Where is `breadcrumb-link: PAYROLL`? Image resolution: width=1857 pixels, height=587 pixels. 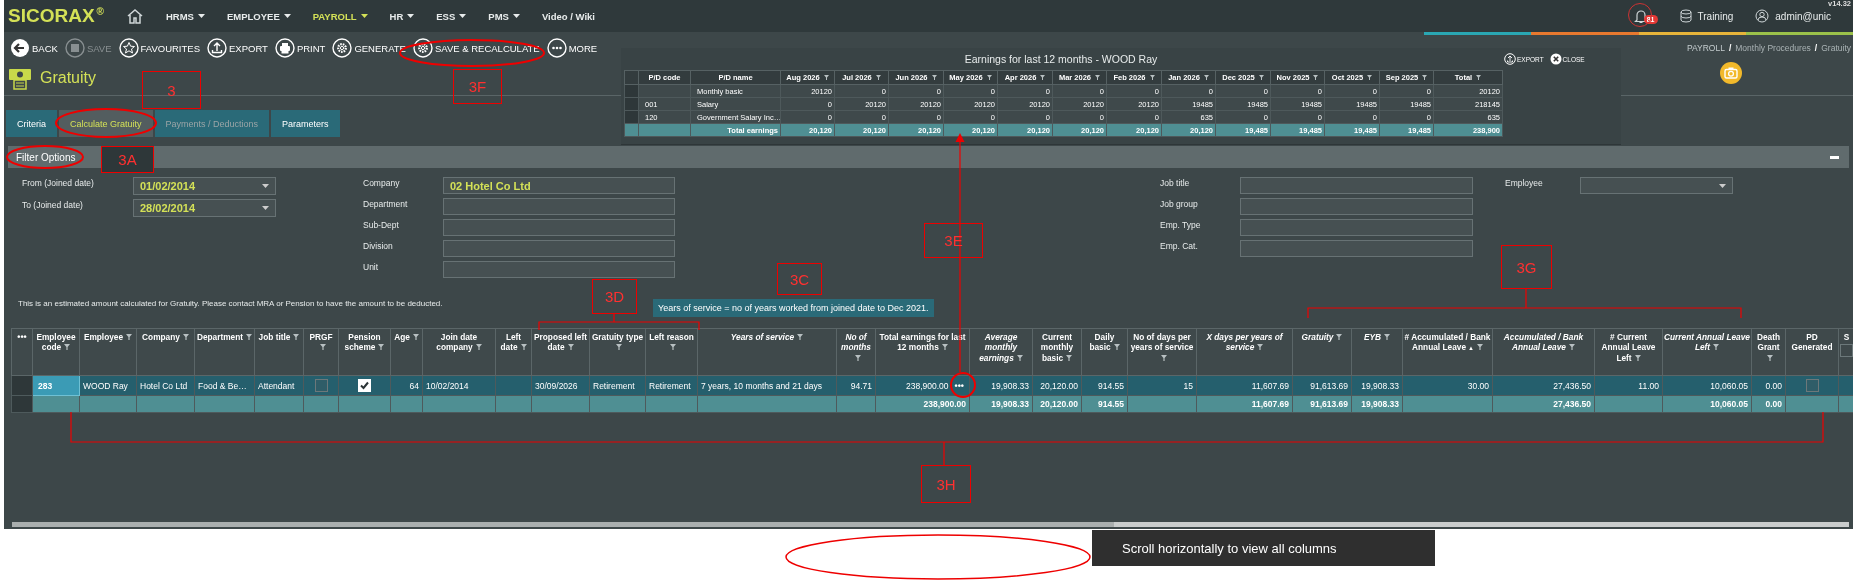 breadcrumb-link: PAYROLL is located at coordinates (1705, 48).